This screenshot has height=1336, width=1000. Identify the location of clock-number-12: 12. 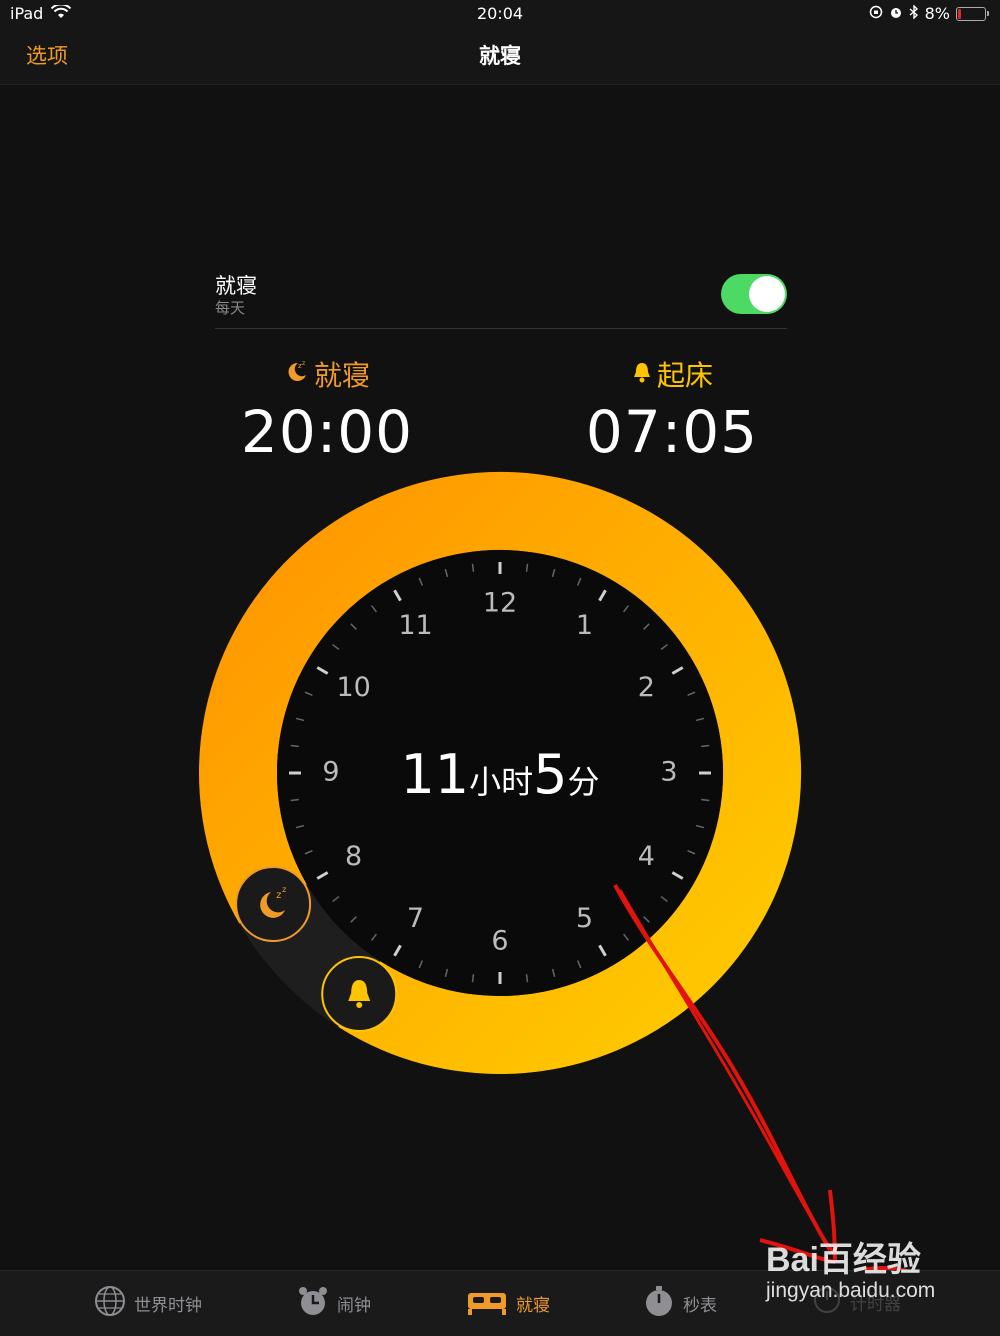
(500, 603).